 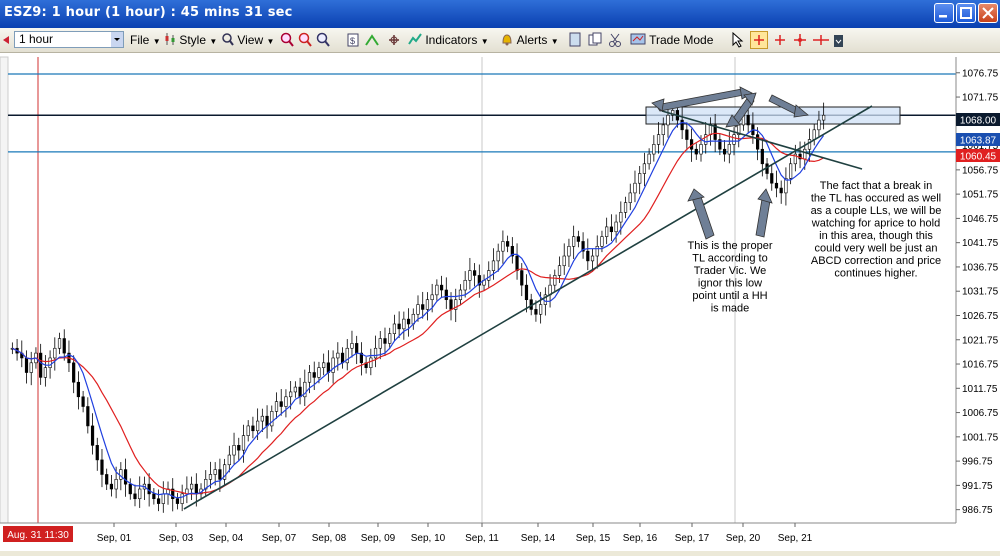 I want to click on time-axis, so click(x=500, y=537).